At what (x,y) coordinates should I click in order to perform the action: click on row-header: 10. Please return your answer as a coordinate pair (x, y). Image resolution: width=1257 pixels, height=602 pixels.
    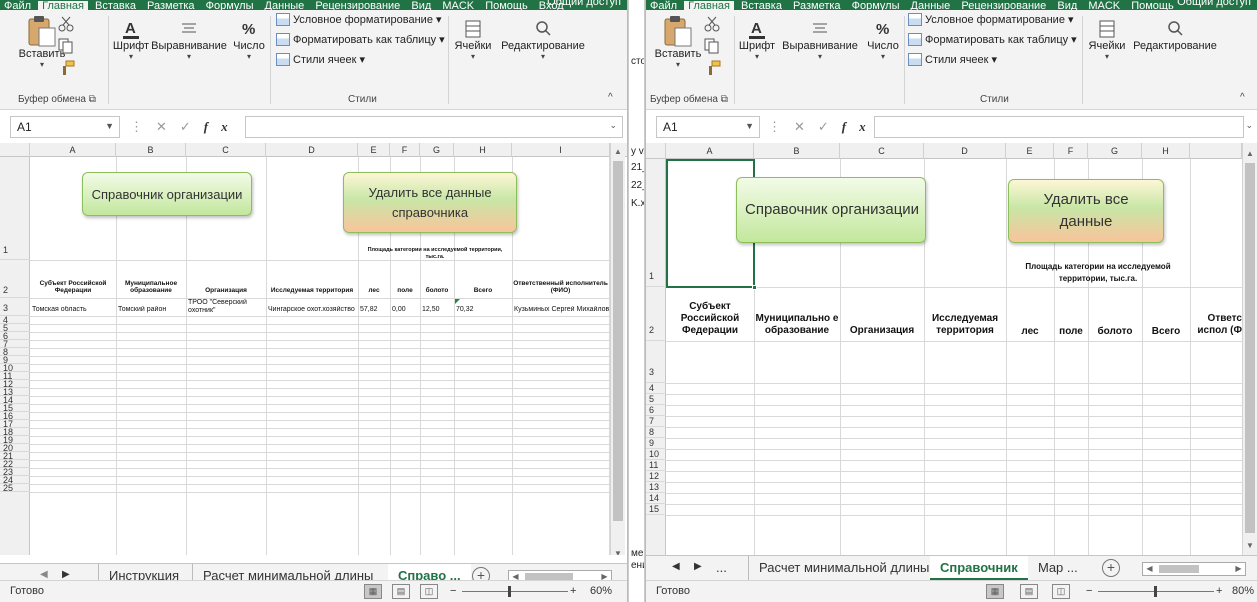
    Looking at the image, I should click on (656, 454).